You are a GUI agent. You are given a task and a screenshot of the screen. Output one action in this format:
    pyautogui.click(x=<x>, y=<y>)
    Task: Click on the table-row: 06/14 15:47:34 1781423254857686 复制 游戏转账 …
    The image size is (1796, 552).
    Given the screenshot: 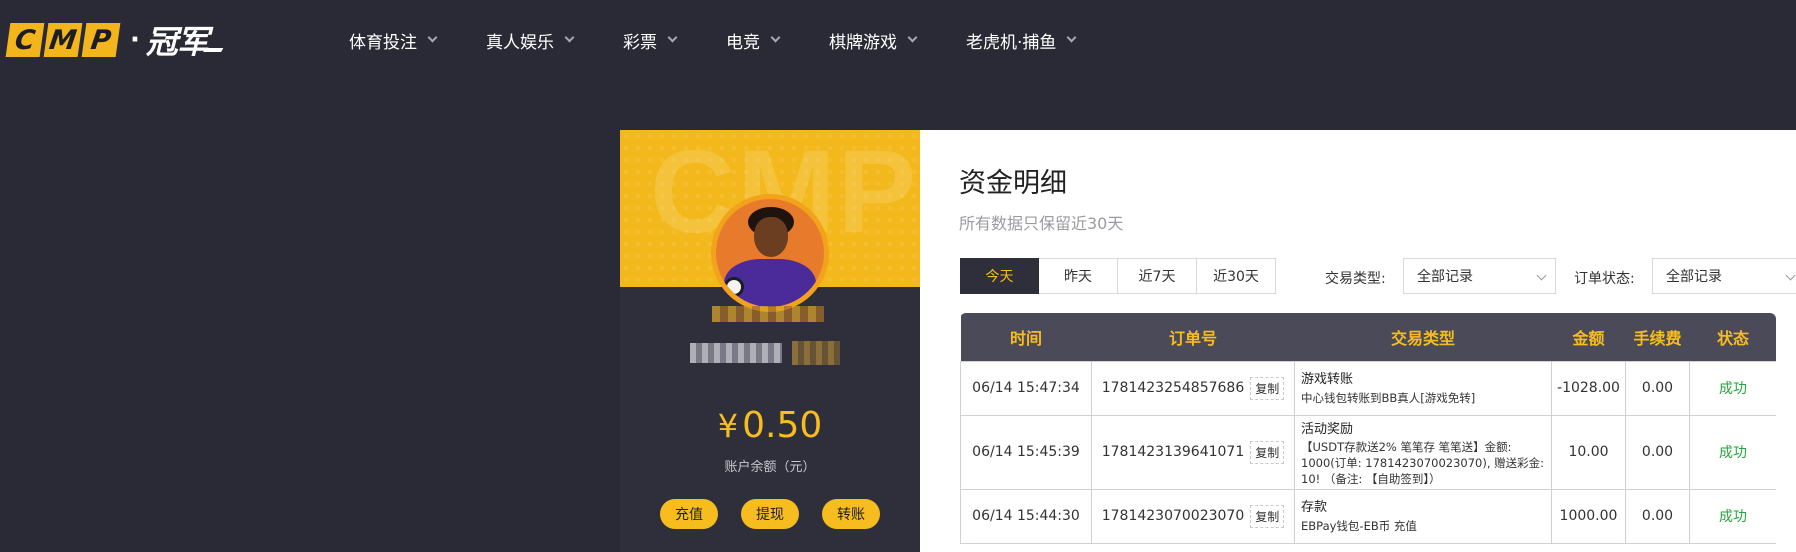 What is the action you would take?
    pyautogui.click(x=1368, y=388)
    